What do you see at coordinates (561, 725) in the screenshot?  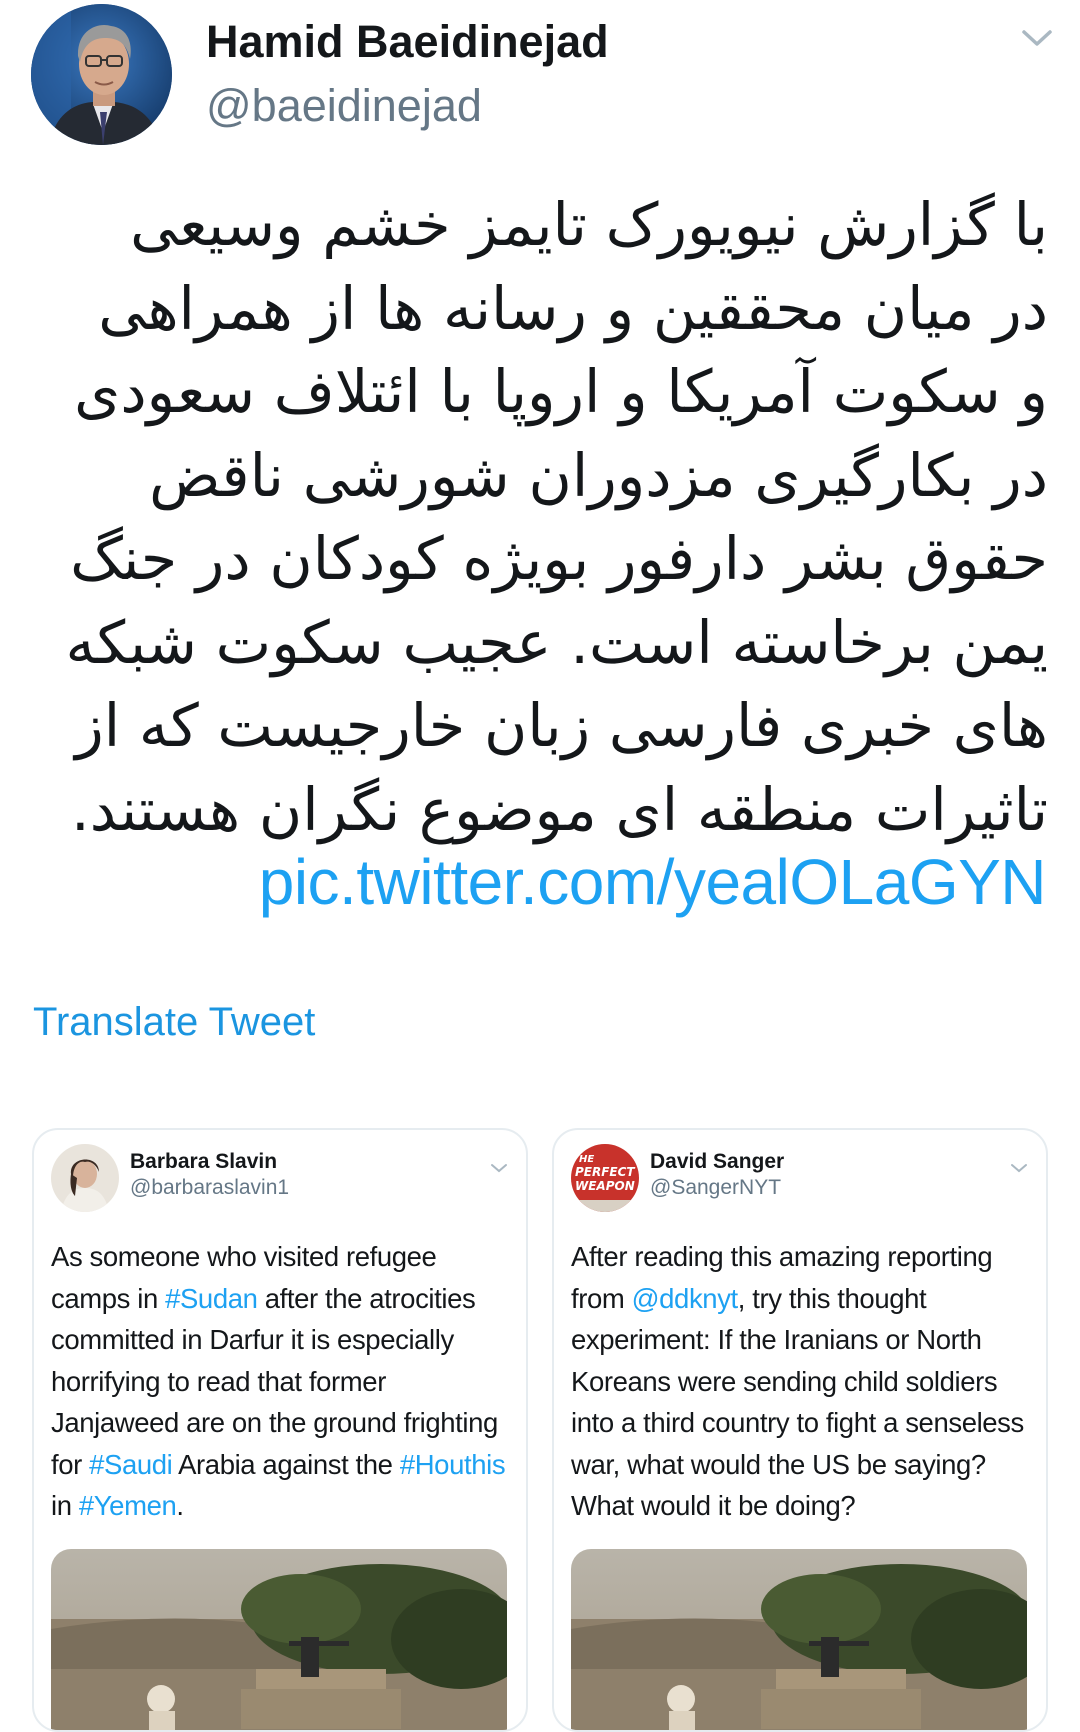 I see `tweet-line: های خبری فارسی زبان خارجیست که از` at bounding box center [561, 725].